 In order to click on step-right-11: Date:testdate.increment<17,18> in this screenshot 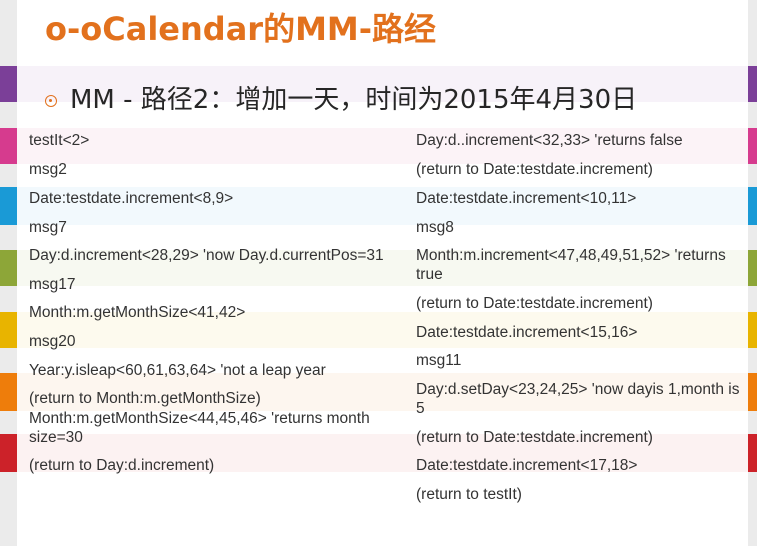, I will do `click(527, 465)`.